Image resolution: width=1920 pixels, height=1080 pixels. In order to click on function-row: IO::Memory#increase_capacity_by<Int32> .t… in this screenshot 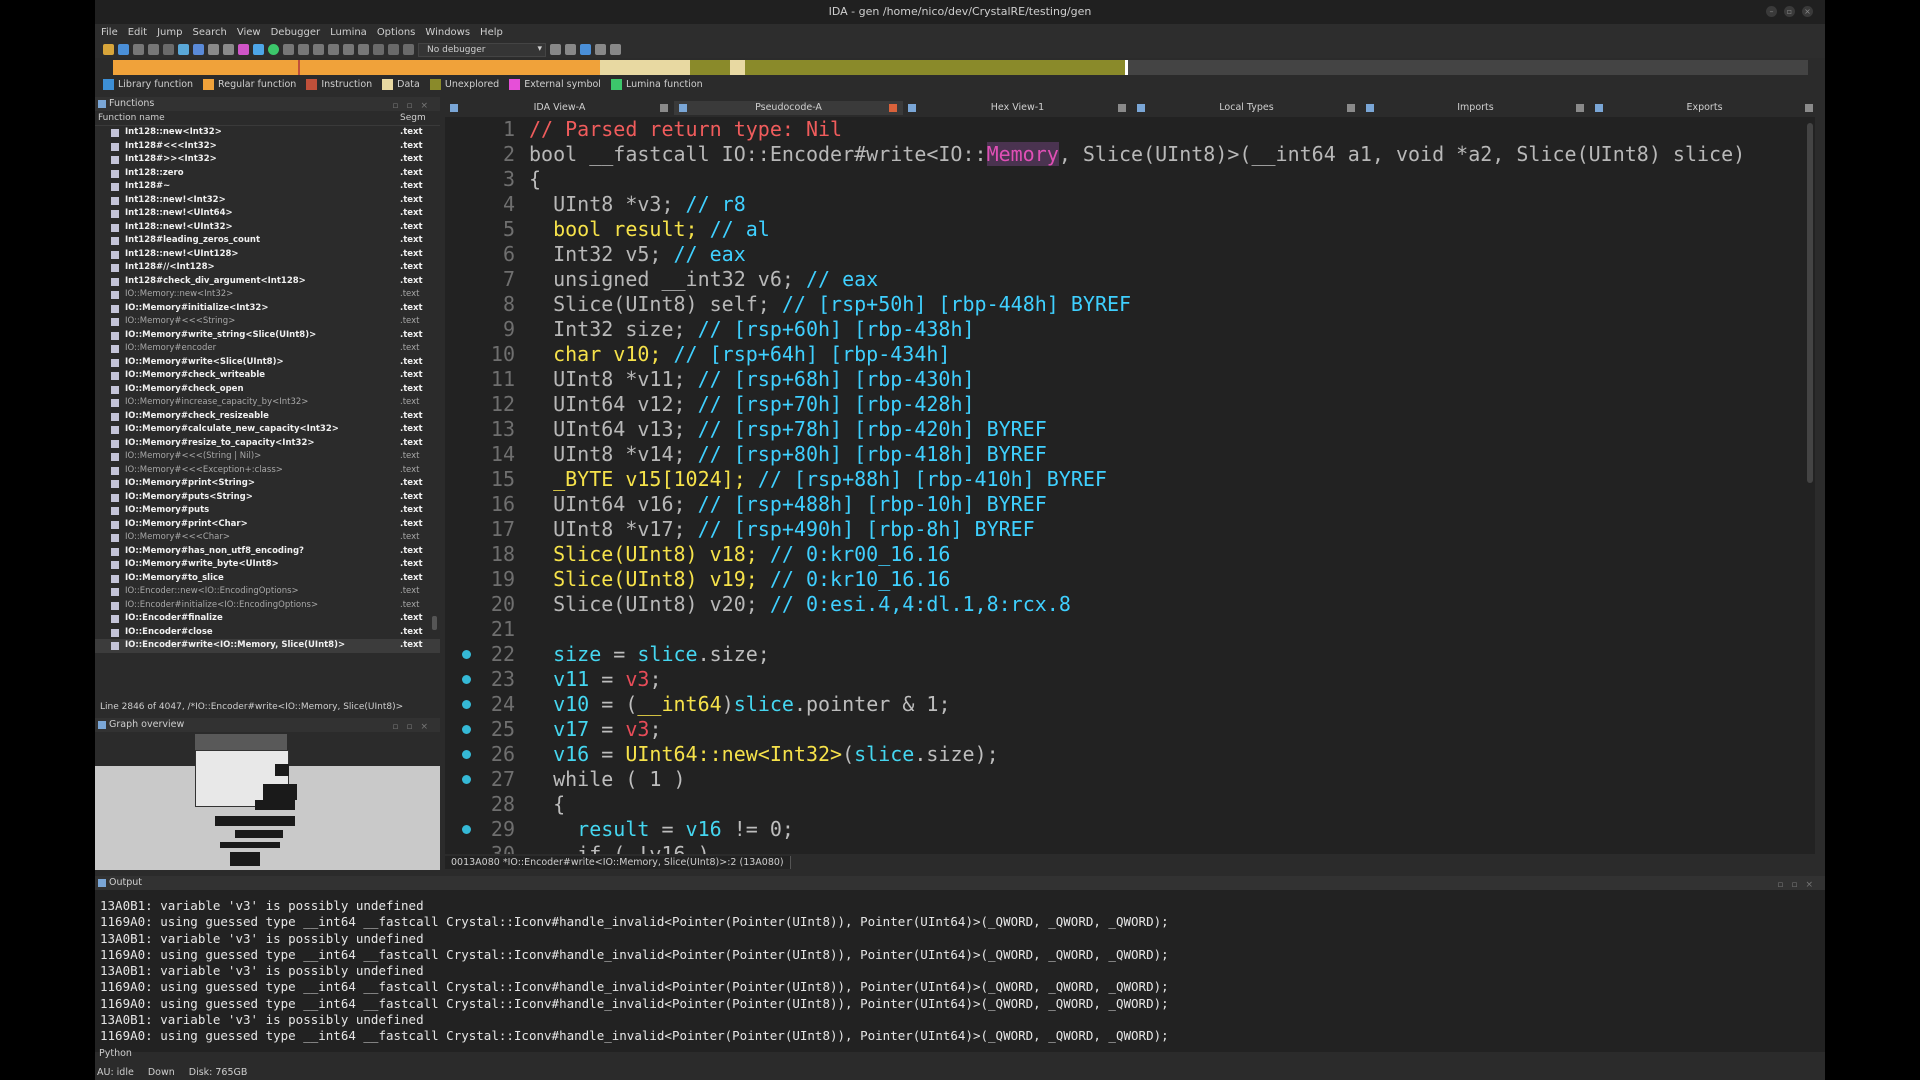, I will do `click(267, 403)`.